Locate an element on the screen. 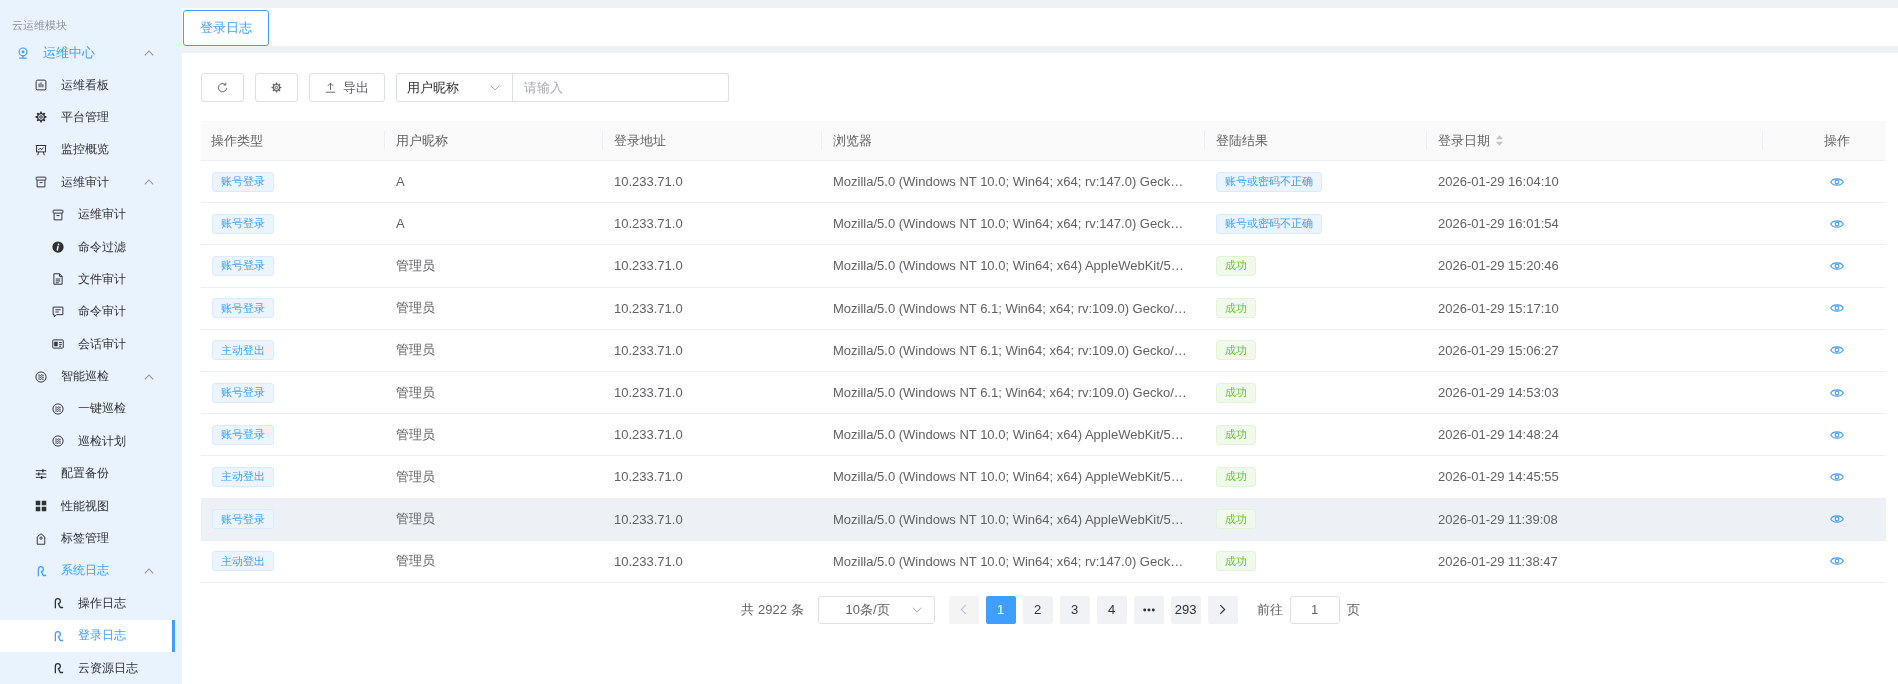 The image size is (1898, 684). menu-item: 文件审计 is located at coordinates (87, 279).